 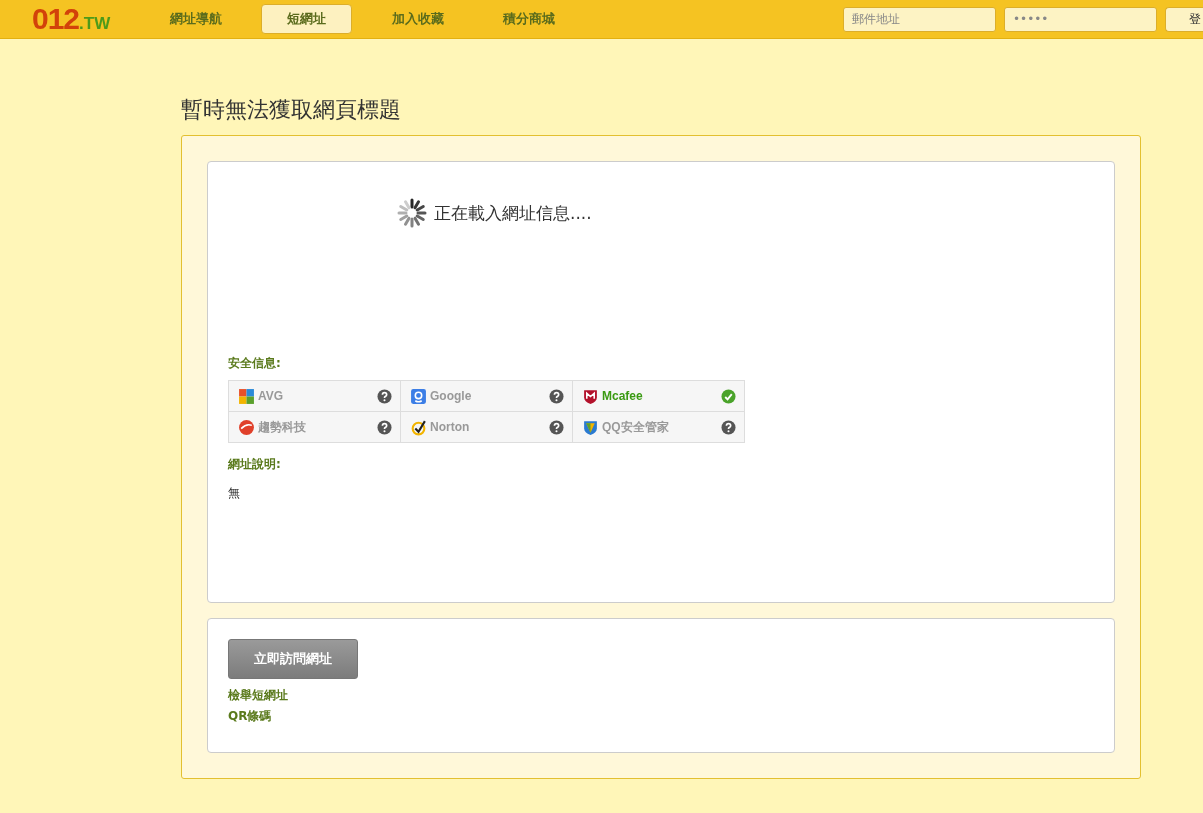 I want to click on vendor-name: Mcafee, so click(x=622, y=396).